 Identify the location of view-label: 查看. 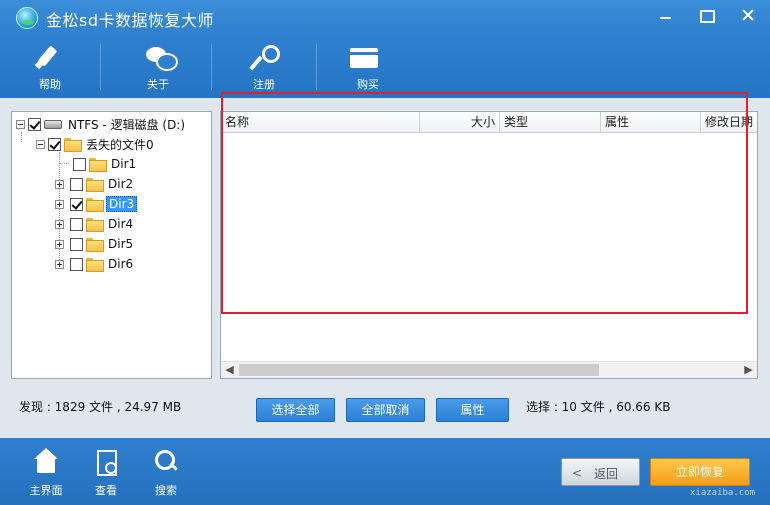
(106, 490).